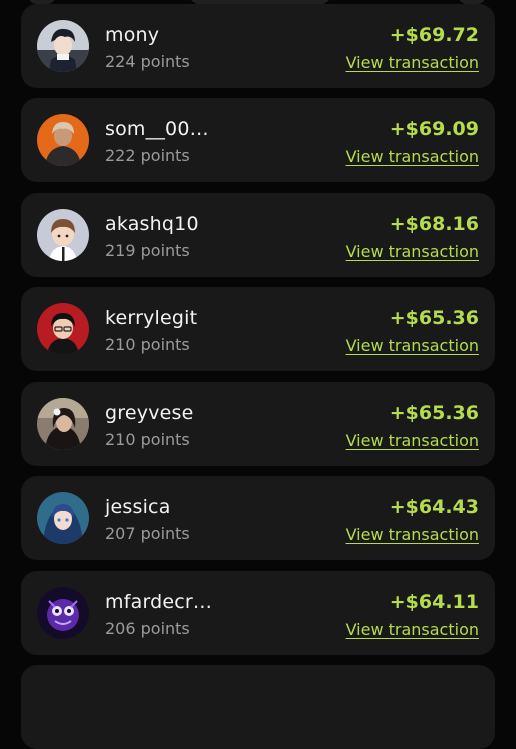 The image size is (516, 749). Describe the element at coordinates (132, 35) in the screenshot. I see `username: mony` at that location.